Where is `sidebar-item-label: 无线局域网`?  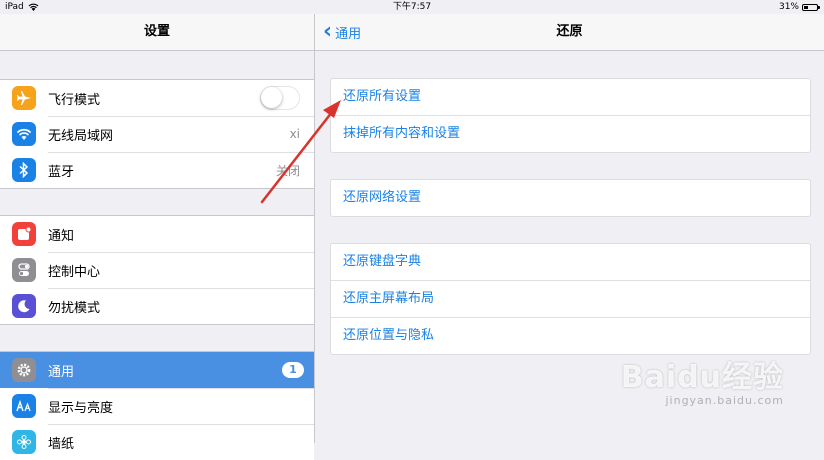
sidebar-item-label: 无线局域网 is located at coordinates (81, 136).